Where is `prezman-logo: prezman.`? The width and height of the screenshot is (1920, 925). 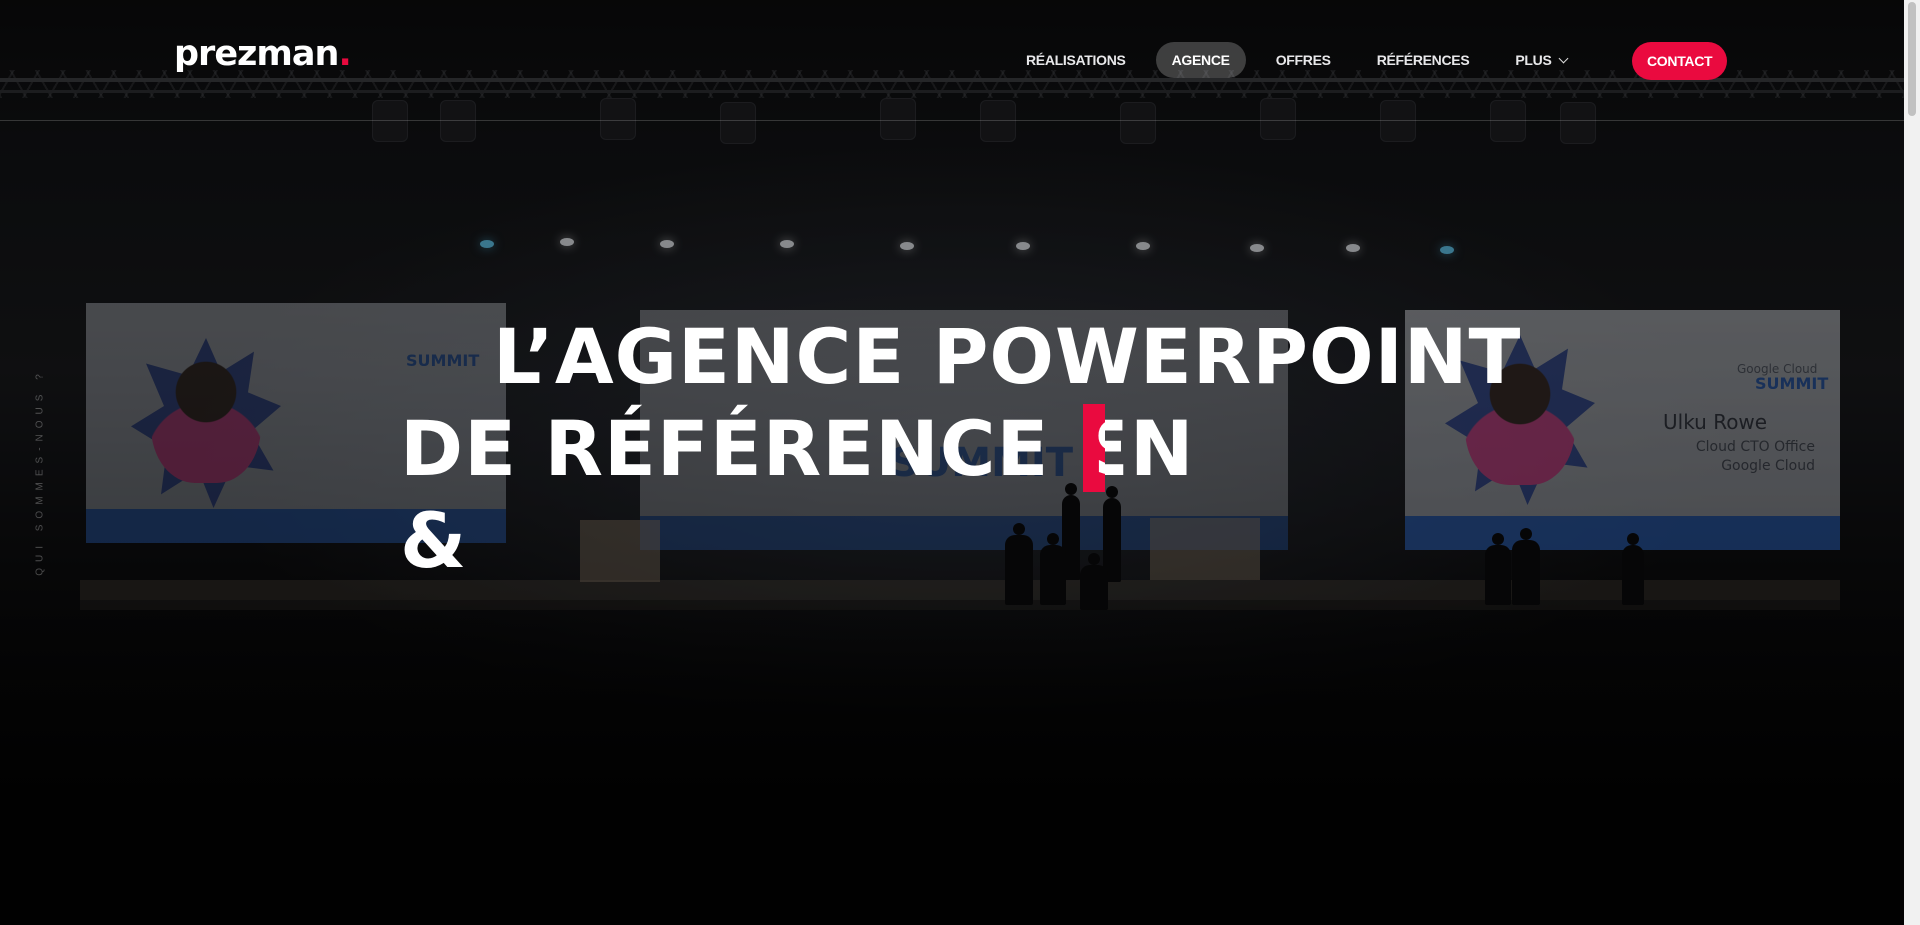 prezman-logo: prezman. is located at coordinates (263, 54).